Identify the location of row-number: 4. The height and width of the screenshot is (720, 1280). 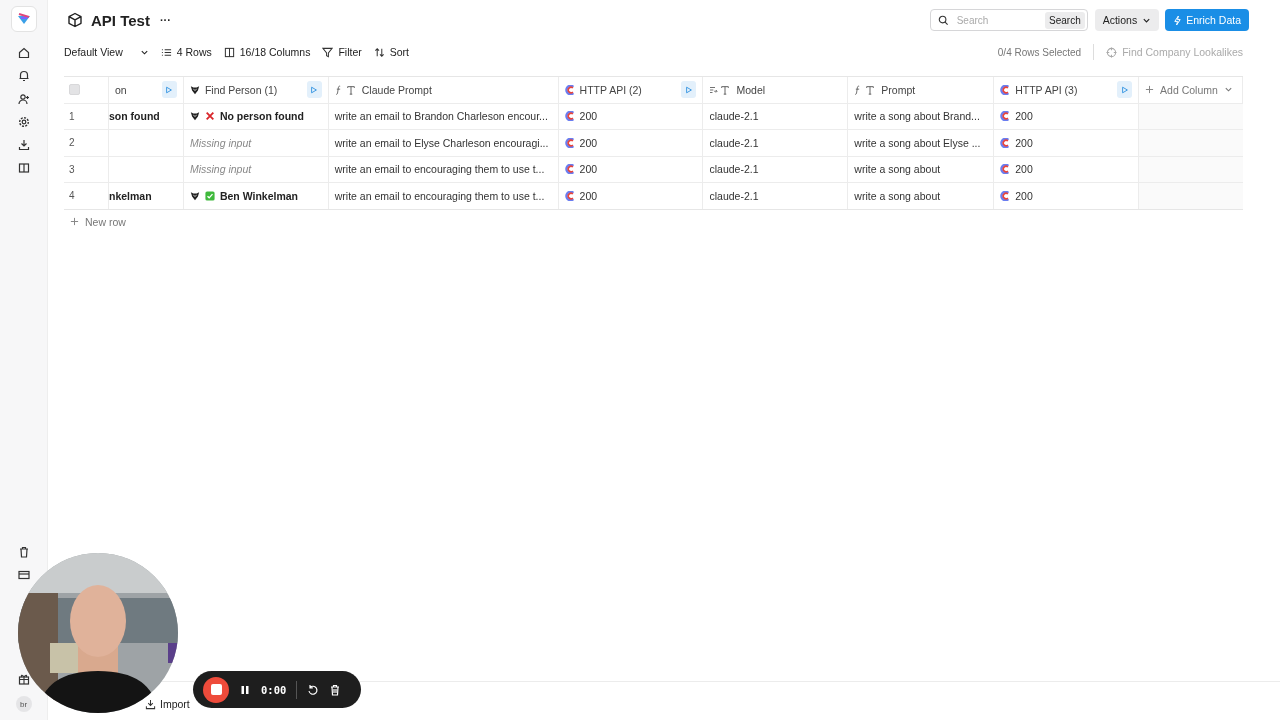
(72, 196).